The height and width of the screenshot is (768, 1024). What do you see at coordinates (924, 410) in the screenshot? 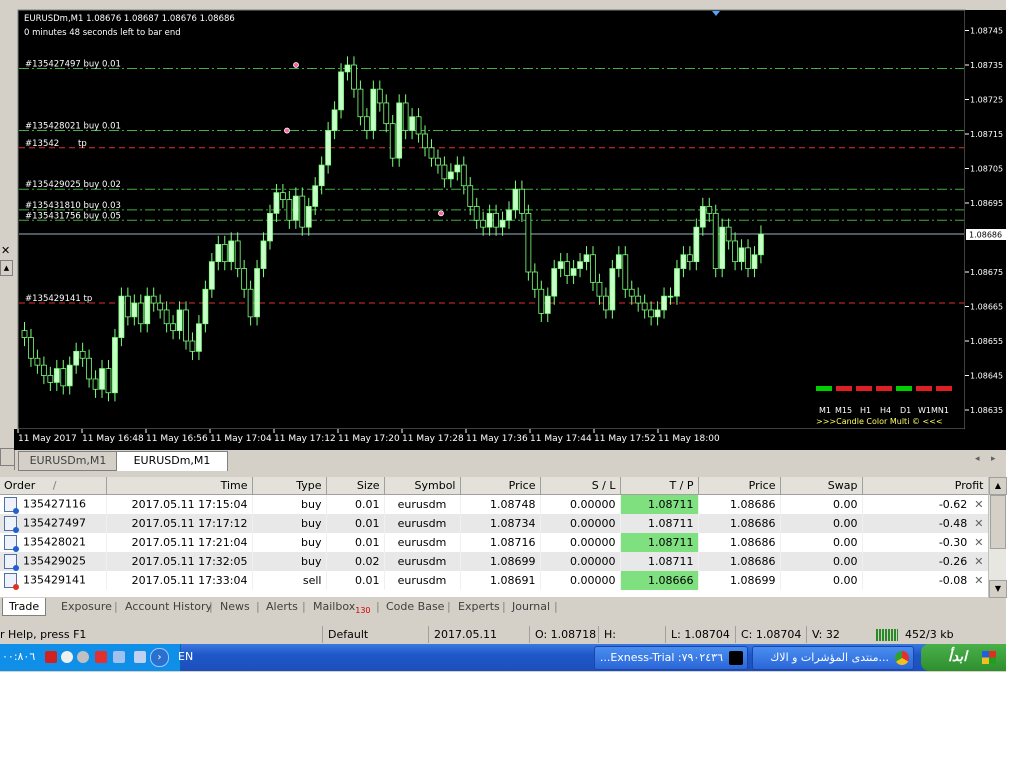
I see `tf-label-w1: W1` at bounding box center [924, 410].